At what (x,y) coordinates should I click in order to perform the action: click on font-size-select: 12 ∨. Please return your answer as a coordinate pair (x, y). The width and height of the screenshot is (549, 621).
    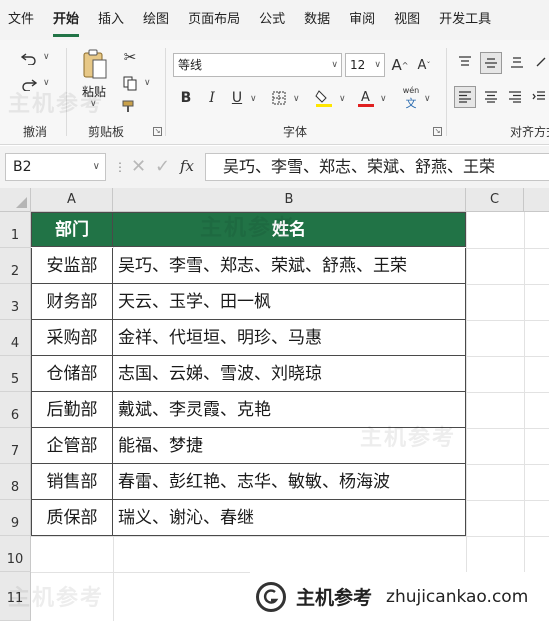
    Looking at the image, I should click on (365, 65).